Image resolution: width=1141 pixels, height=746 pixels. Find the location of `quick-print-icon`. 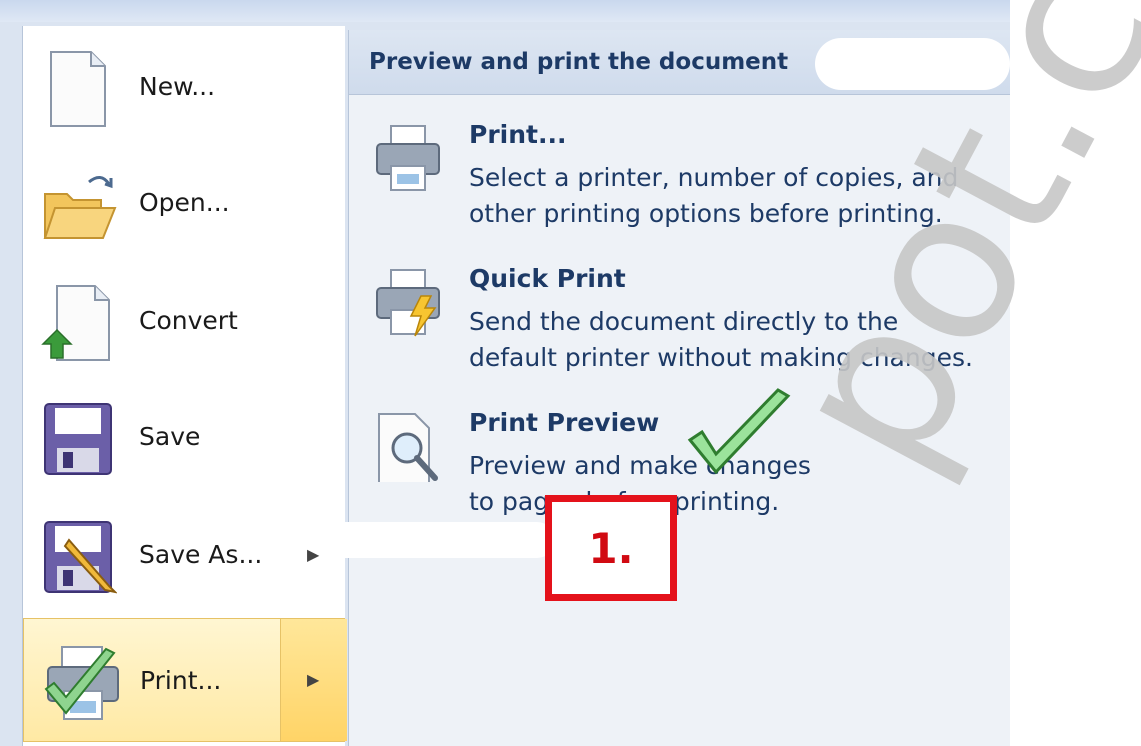

quick-print-icon is located at coordinates (408, 303).